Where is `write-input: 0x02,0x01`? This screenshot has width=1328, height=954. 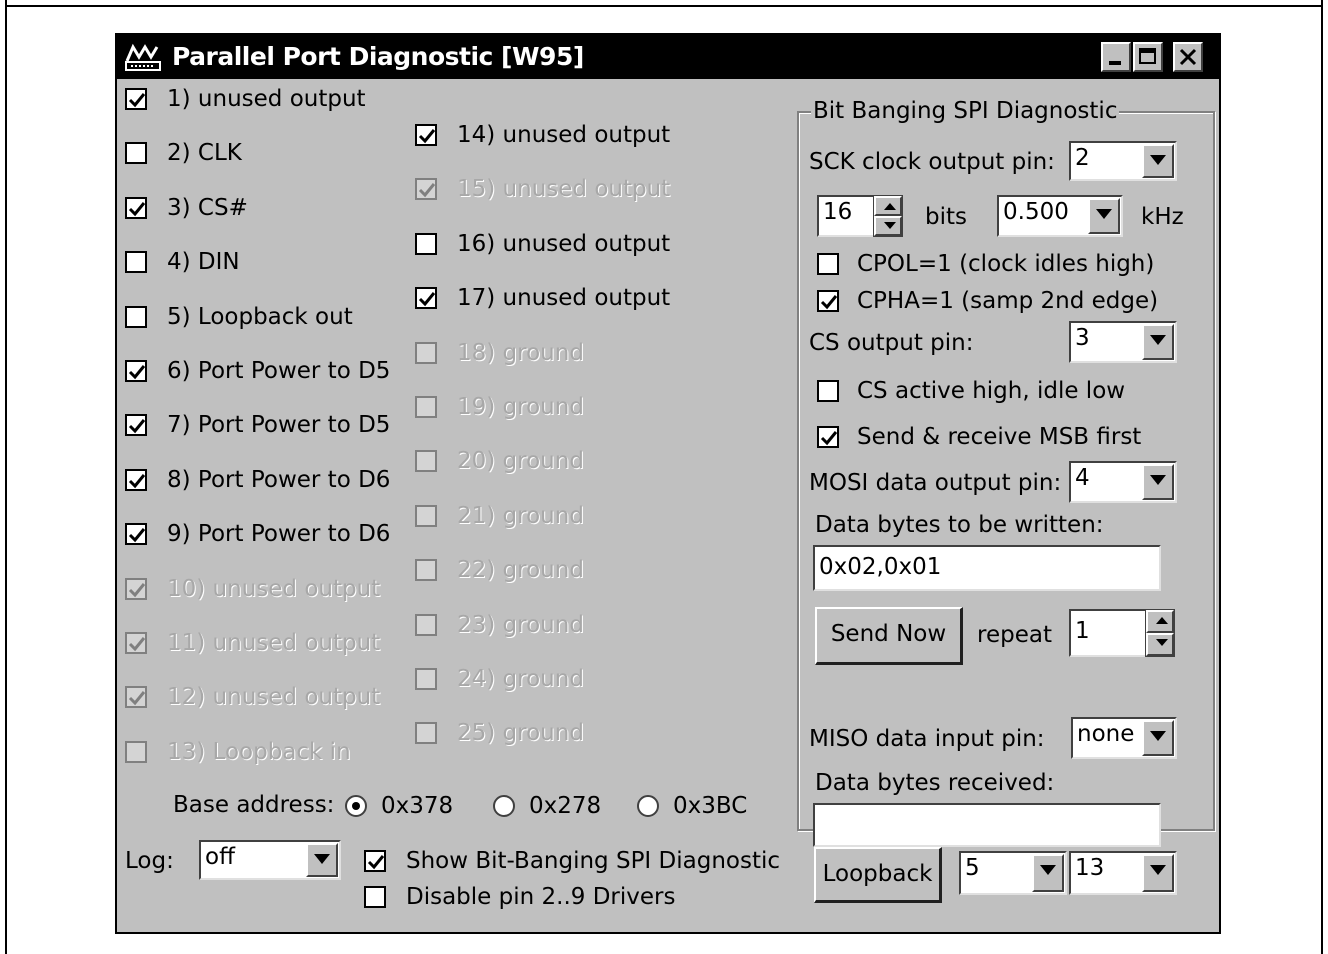 write-input: 0x02,0x01 is located at coordinates (987, 568).